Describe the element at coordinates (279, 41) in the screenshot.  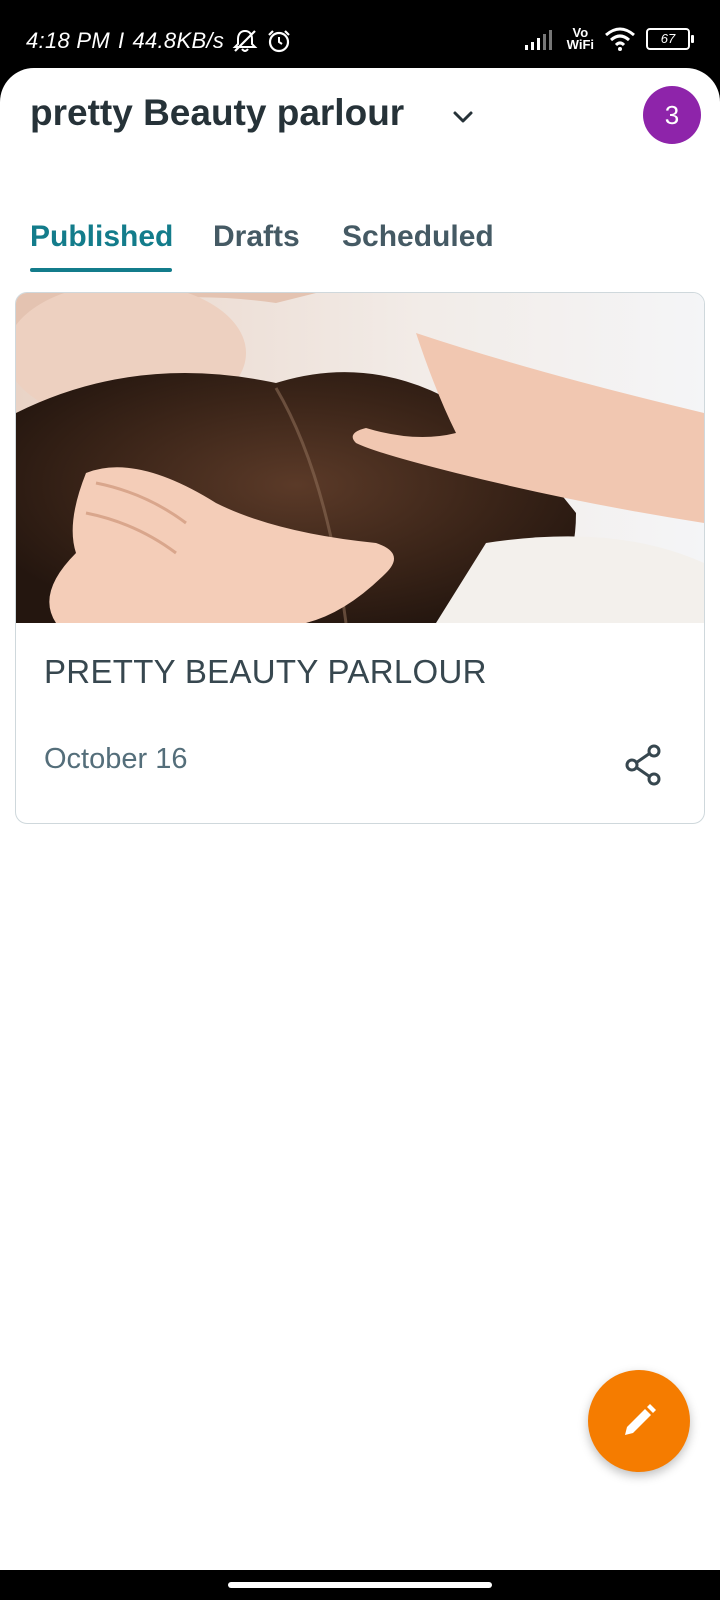
I see `alarm-icon` at that location.